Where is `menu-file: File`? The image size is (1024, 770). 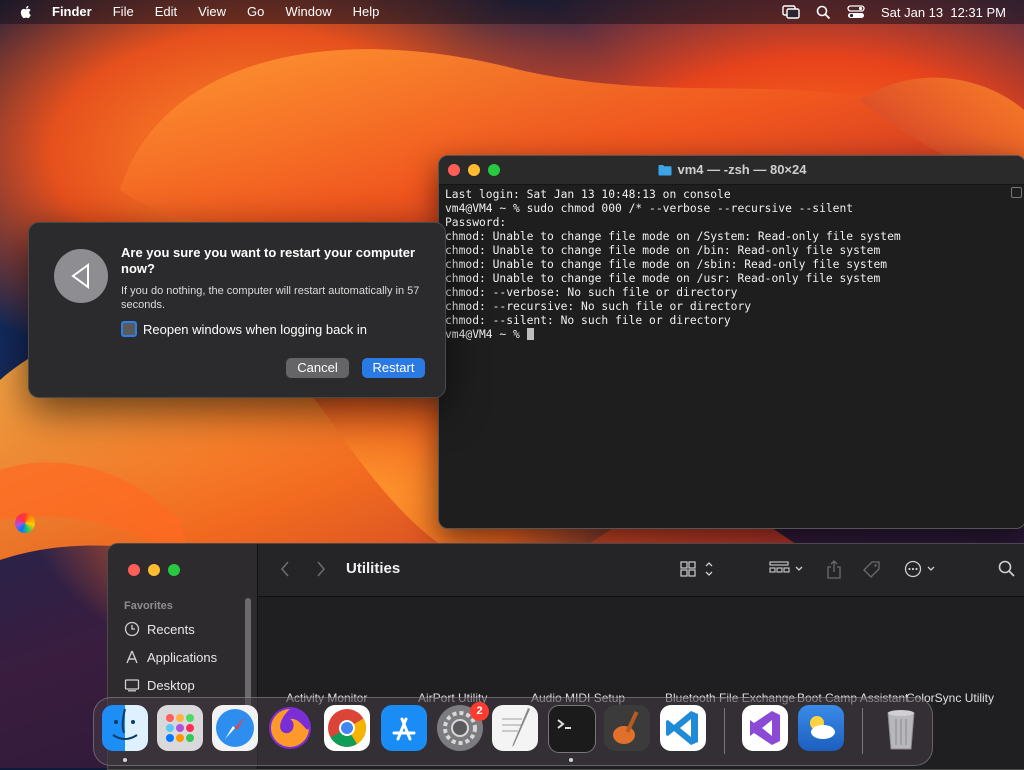 menu-file: File is located at coordinates (123, 12).